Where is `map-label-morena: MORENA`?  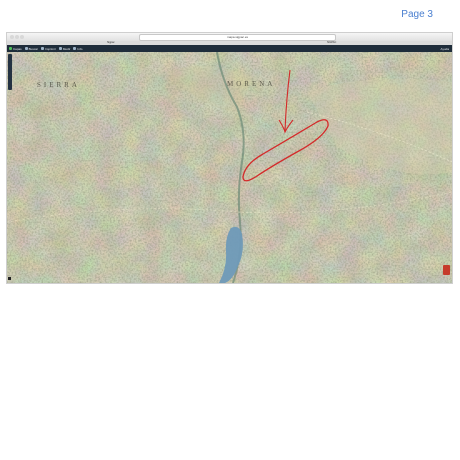
map-label-morena: MORENA is located at coordinates (251, 84).